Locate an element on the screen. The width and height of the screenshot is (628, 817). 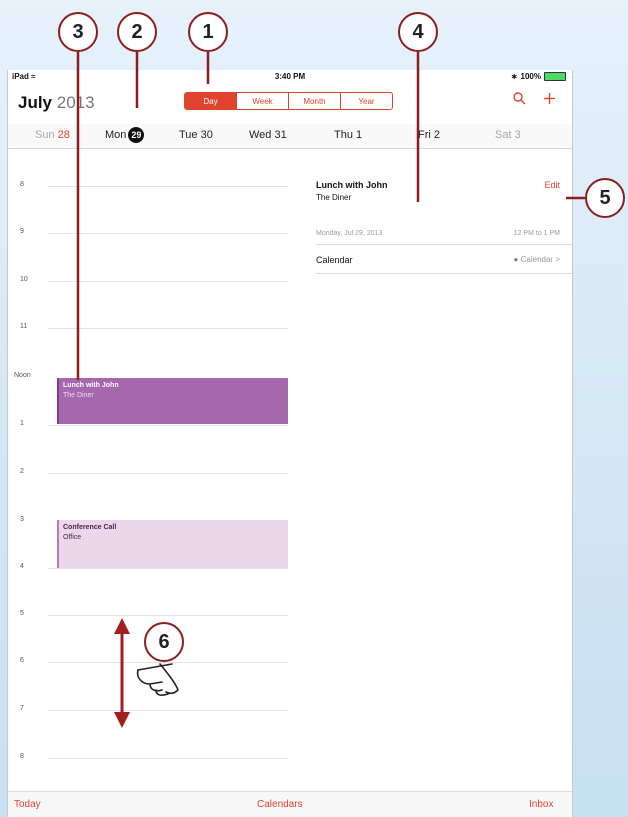
callout-6: 6 is located at coordinates (164, 642).